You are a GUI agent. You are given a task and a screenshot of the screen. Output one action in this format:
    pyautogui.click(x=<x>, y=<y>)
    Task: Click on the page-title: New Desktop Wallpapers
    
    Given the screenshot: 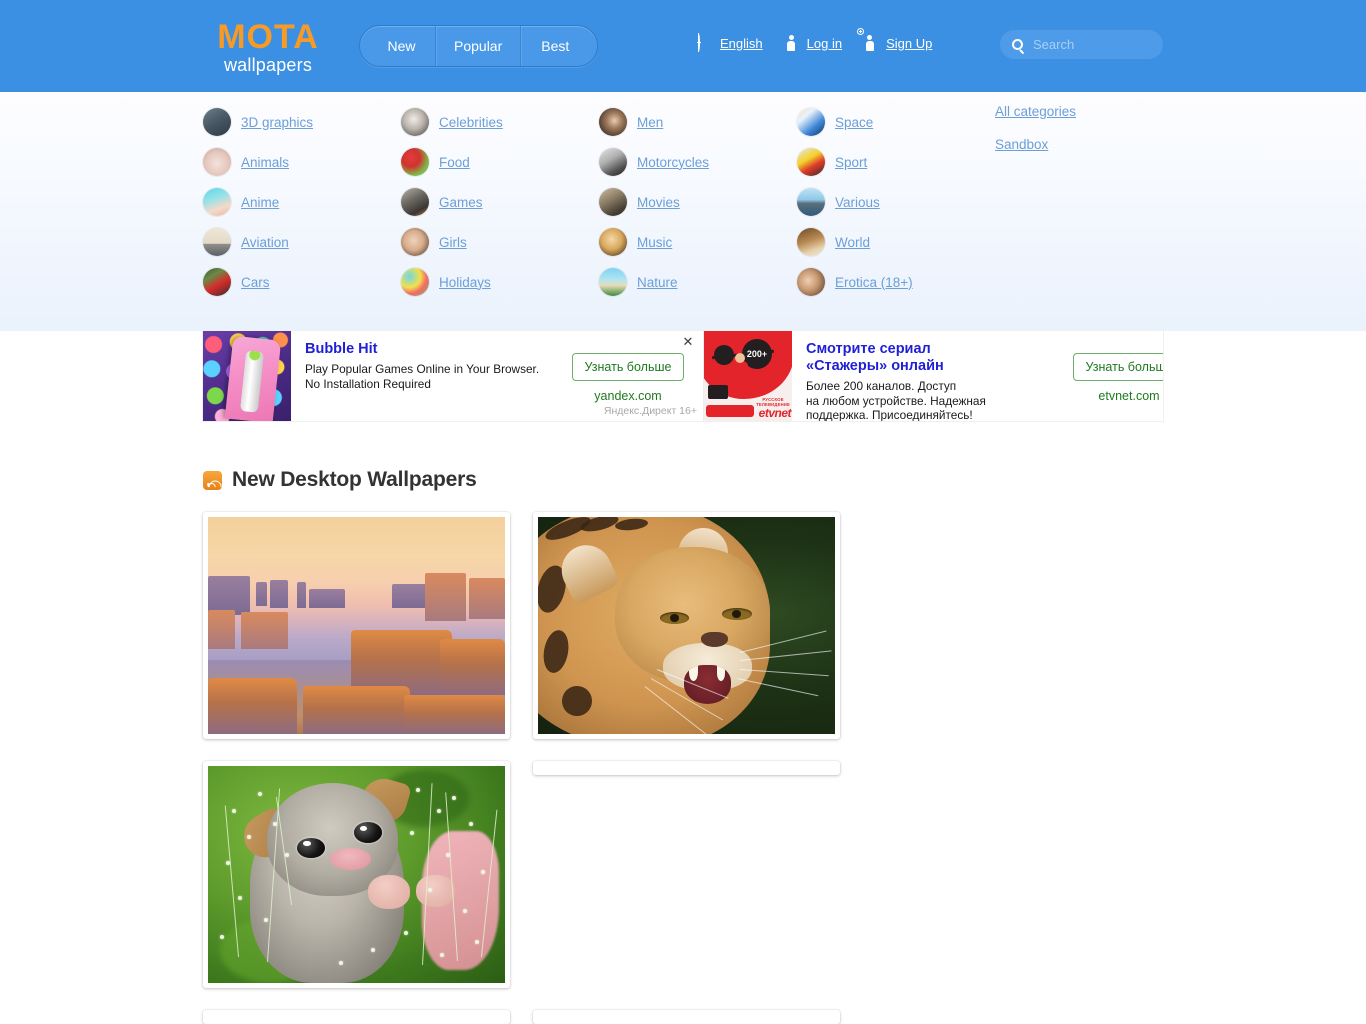 What is the action you would take?
    pyautogui.click(x=354, y=479)
    